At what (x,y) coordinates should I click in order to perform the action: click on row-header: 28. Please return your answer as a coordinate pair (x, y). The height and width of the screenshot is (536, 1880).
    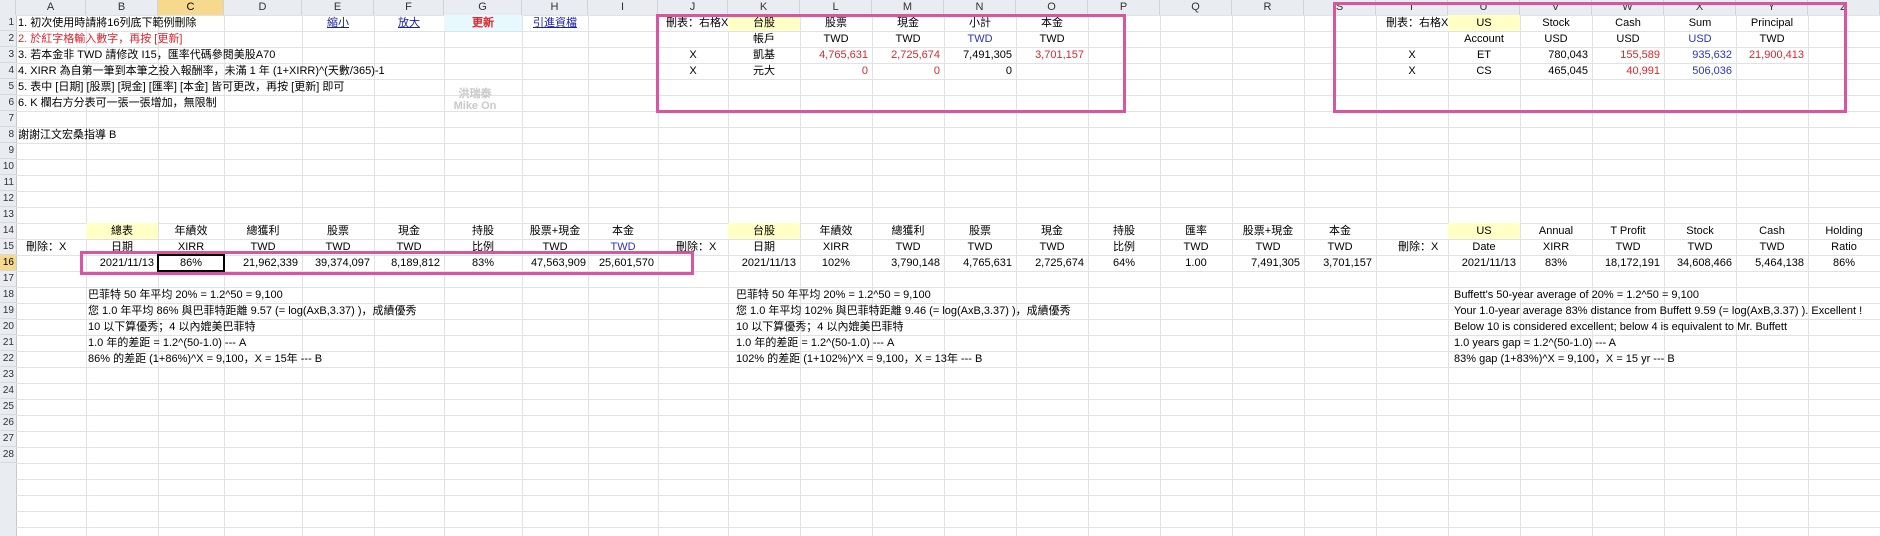
    Looking at the image, I should click on (8, 455).